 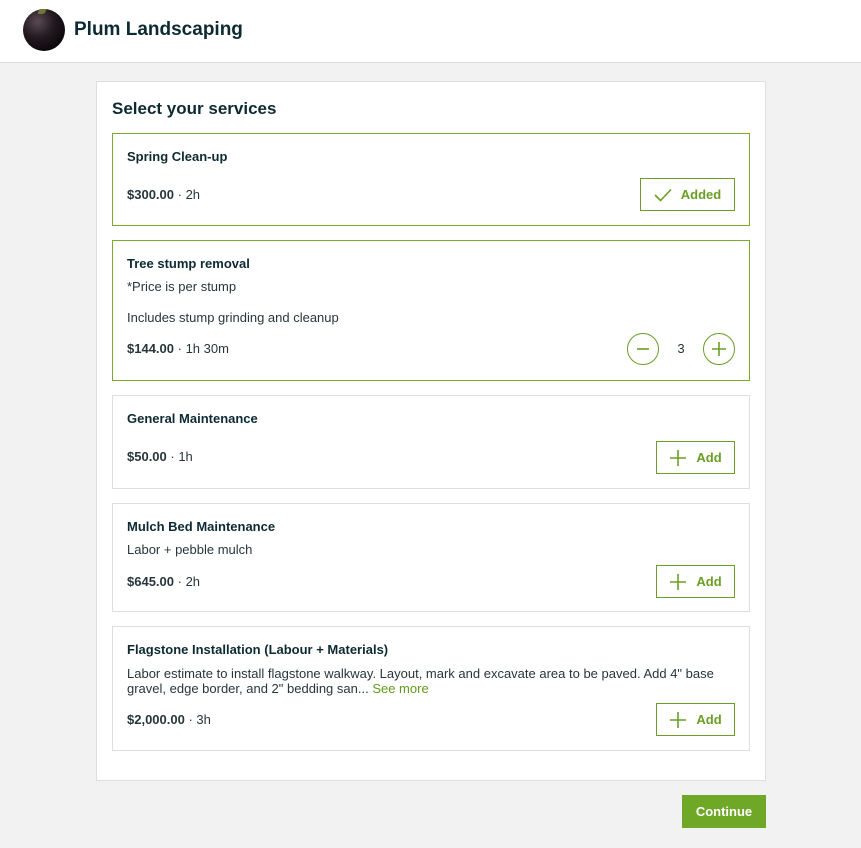 I want to click on service-price-line: $50.00 · 1h, so click(x=160, y=456).